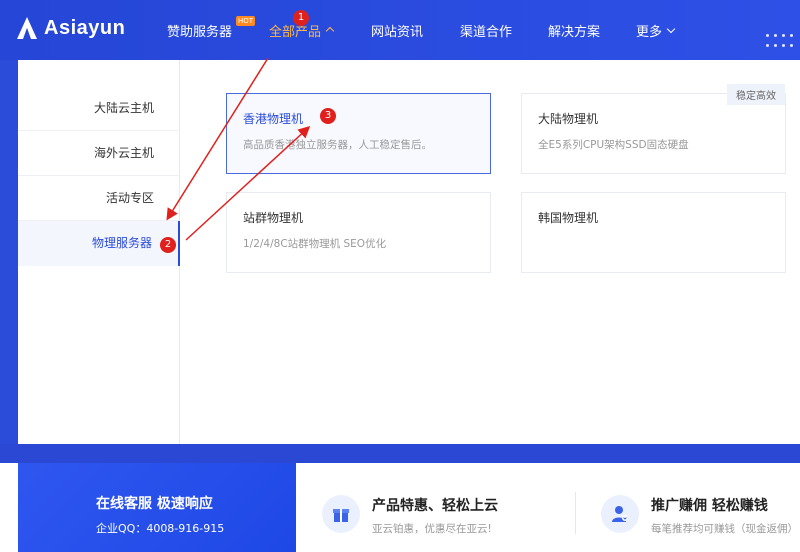 This screenshot has width=800, height=552. What do you see at coordinates (330, 31) in the screenshot?
I see `chevron-up-icon` at bounding box center [330, 31].